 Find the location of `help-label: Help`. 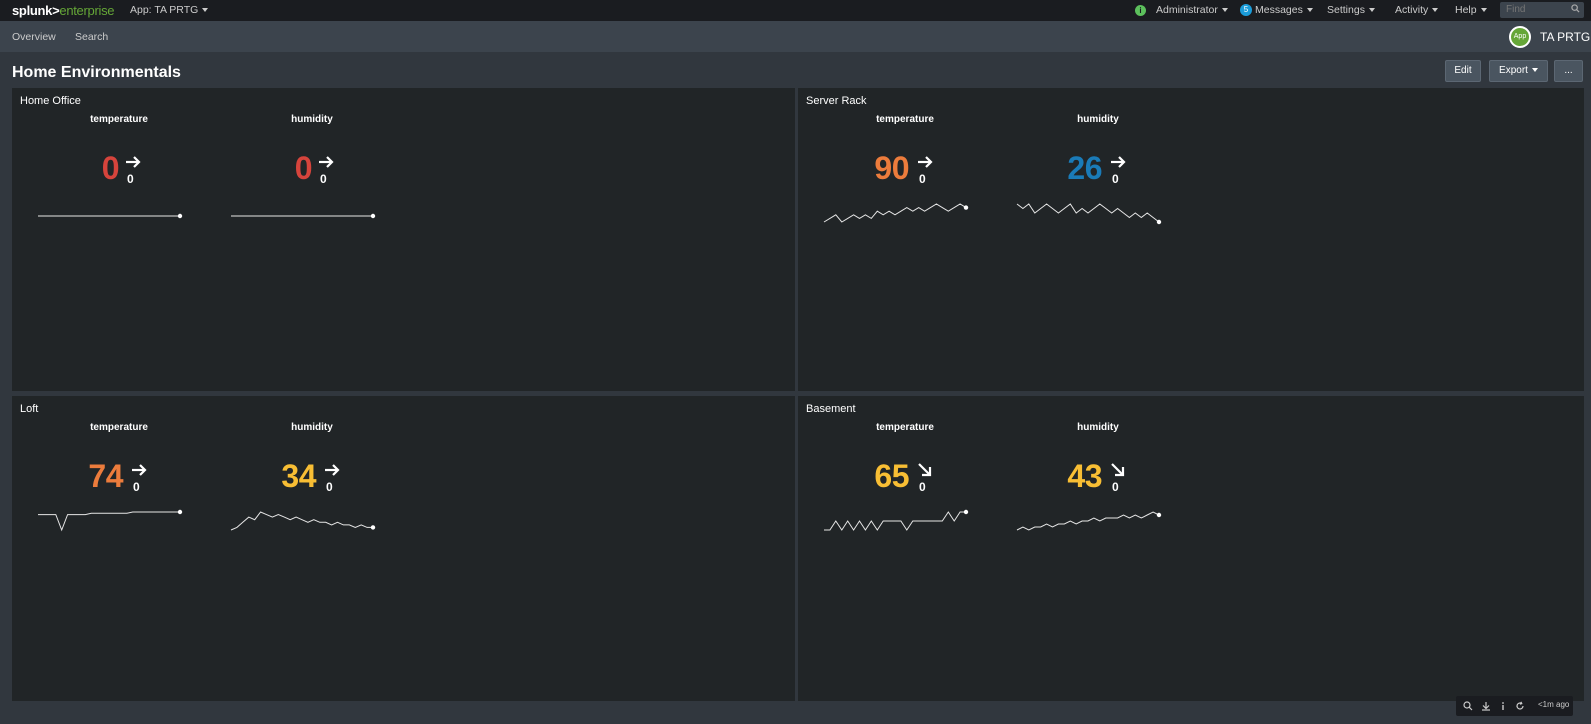

help-label: Help is located at coordinates (1466, 10).